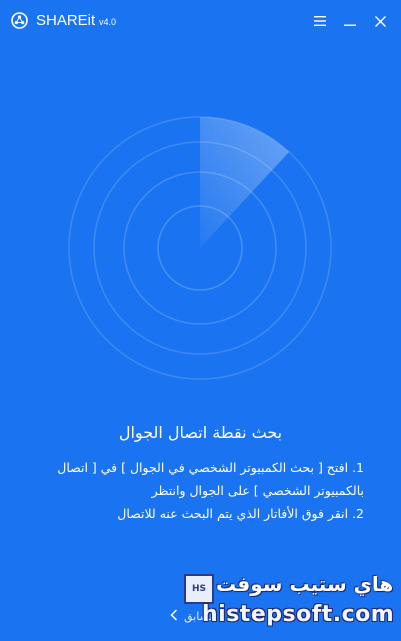 The image size is (401, 641). I want to click on hamburger-menu-icon, so click(320, 21).